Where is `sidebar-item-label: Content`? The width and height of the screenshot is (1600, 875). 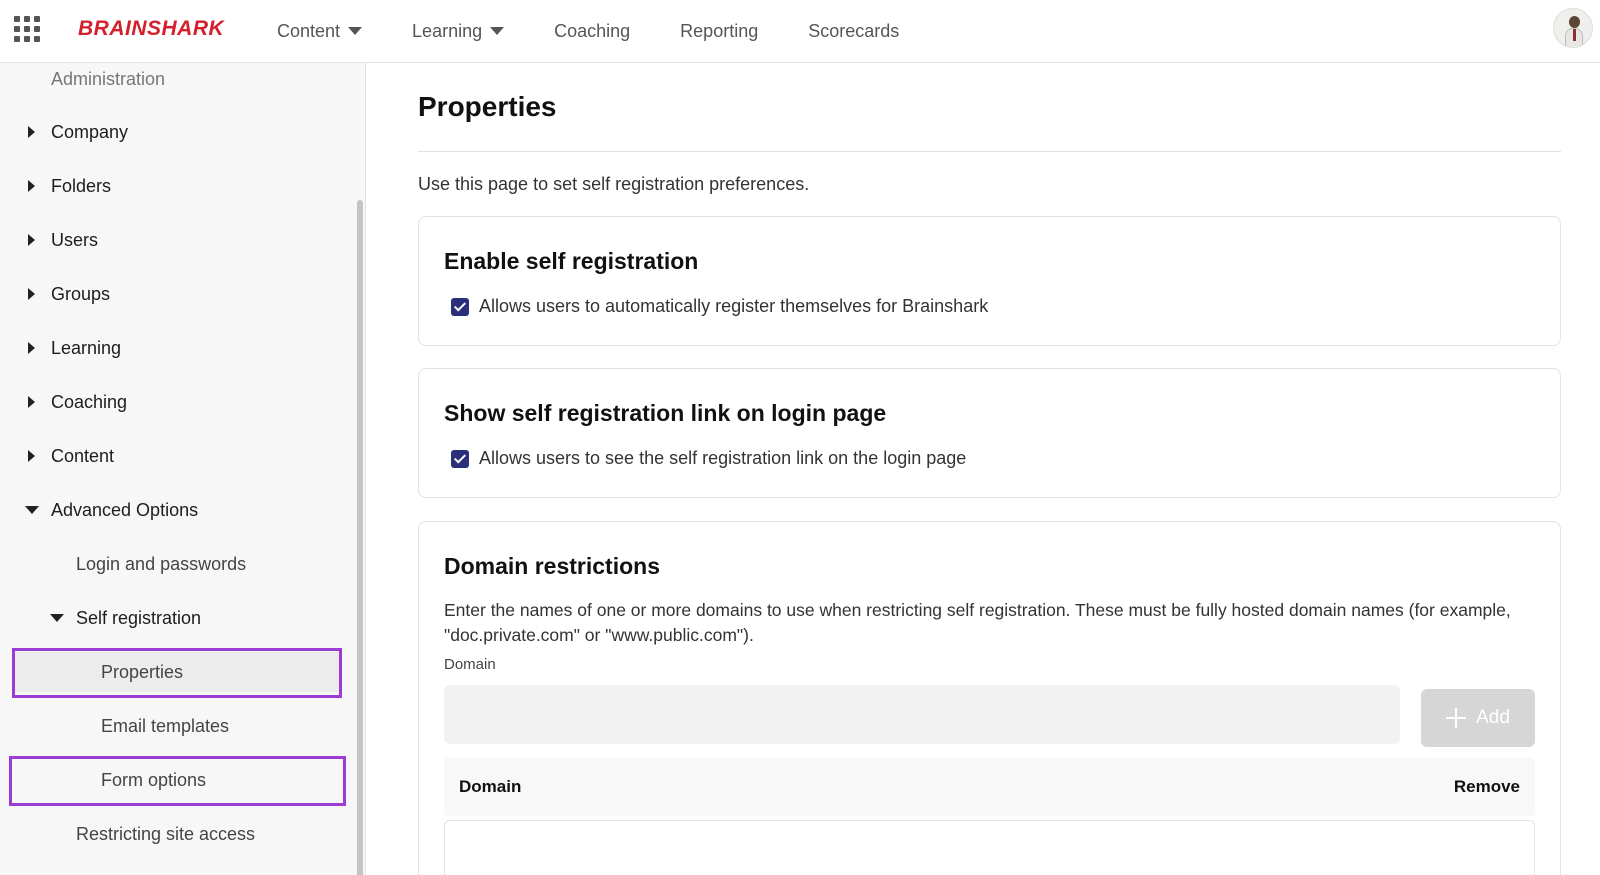 sidebar-item-label: Content is located at coordinates (83, 455).